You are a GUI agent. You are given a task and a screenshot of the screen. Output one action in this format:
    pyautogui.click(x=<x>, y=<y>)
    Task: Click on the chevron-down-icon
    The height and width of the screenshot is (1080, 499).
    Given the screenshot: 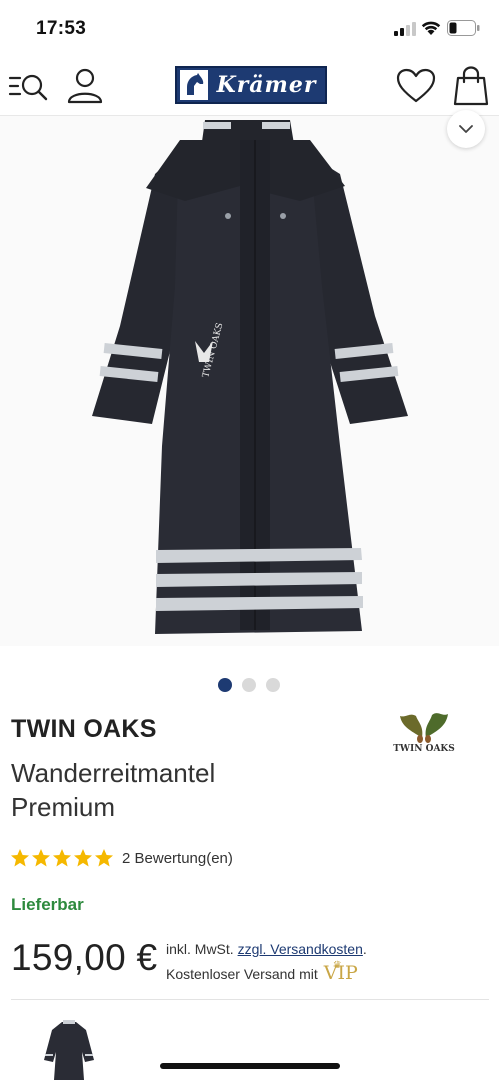 What is the action you would take?
    pyautogui.click(x=466, y=129)
    